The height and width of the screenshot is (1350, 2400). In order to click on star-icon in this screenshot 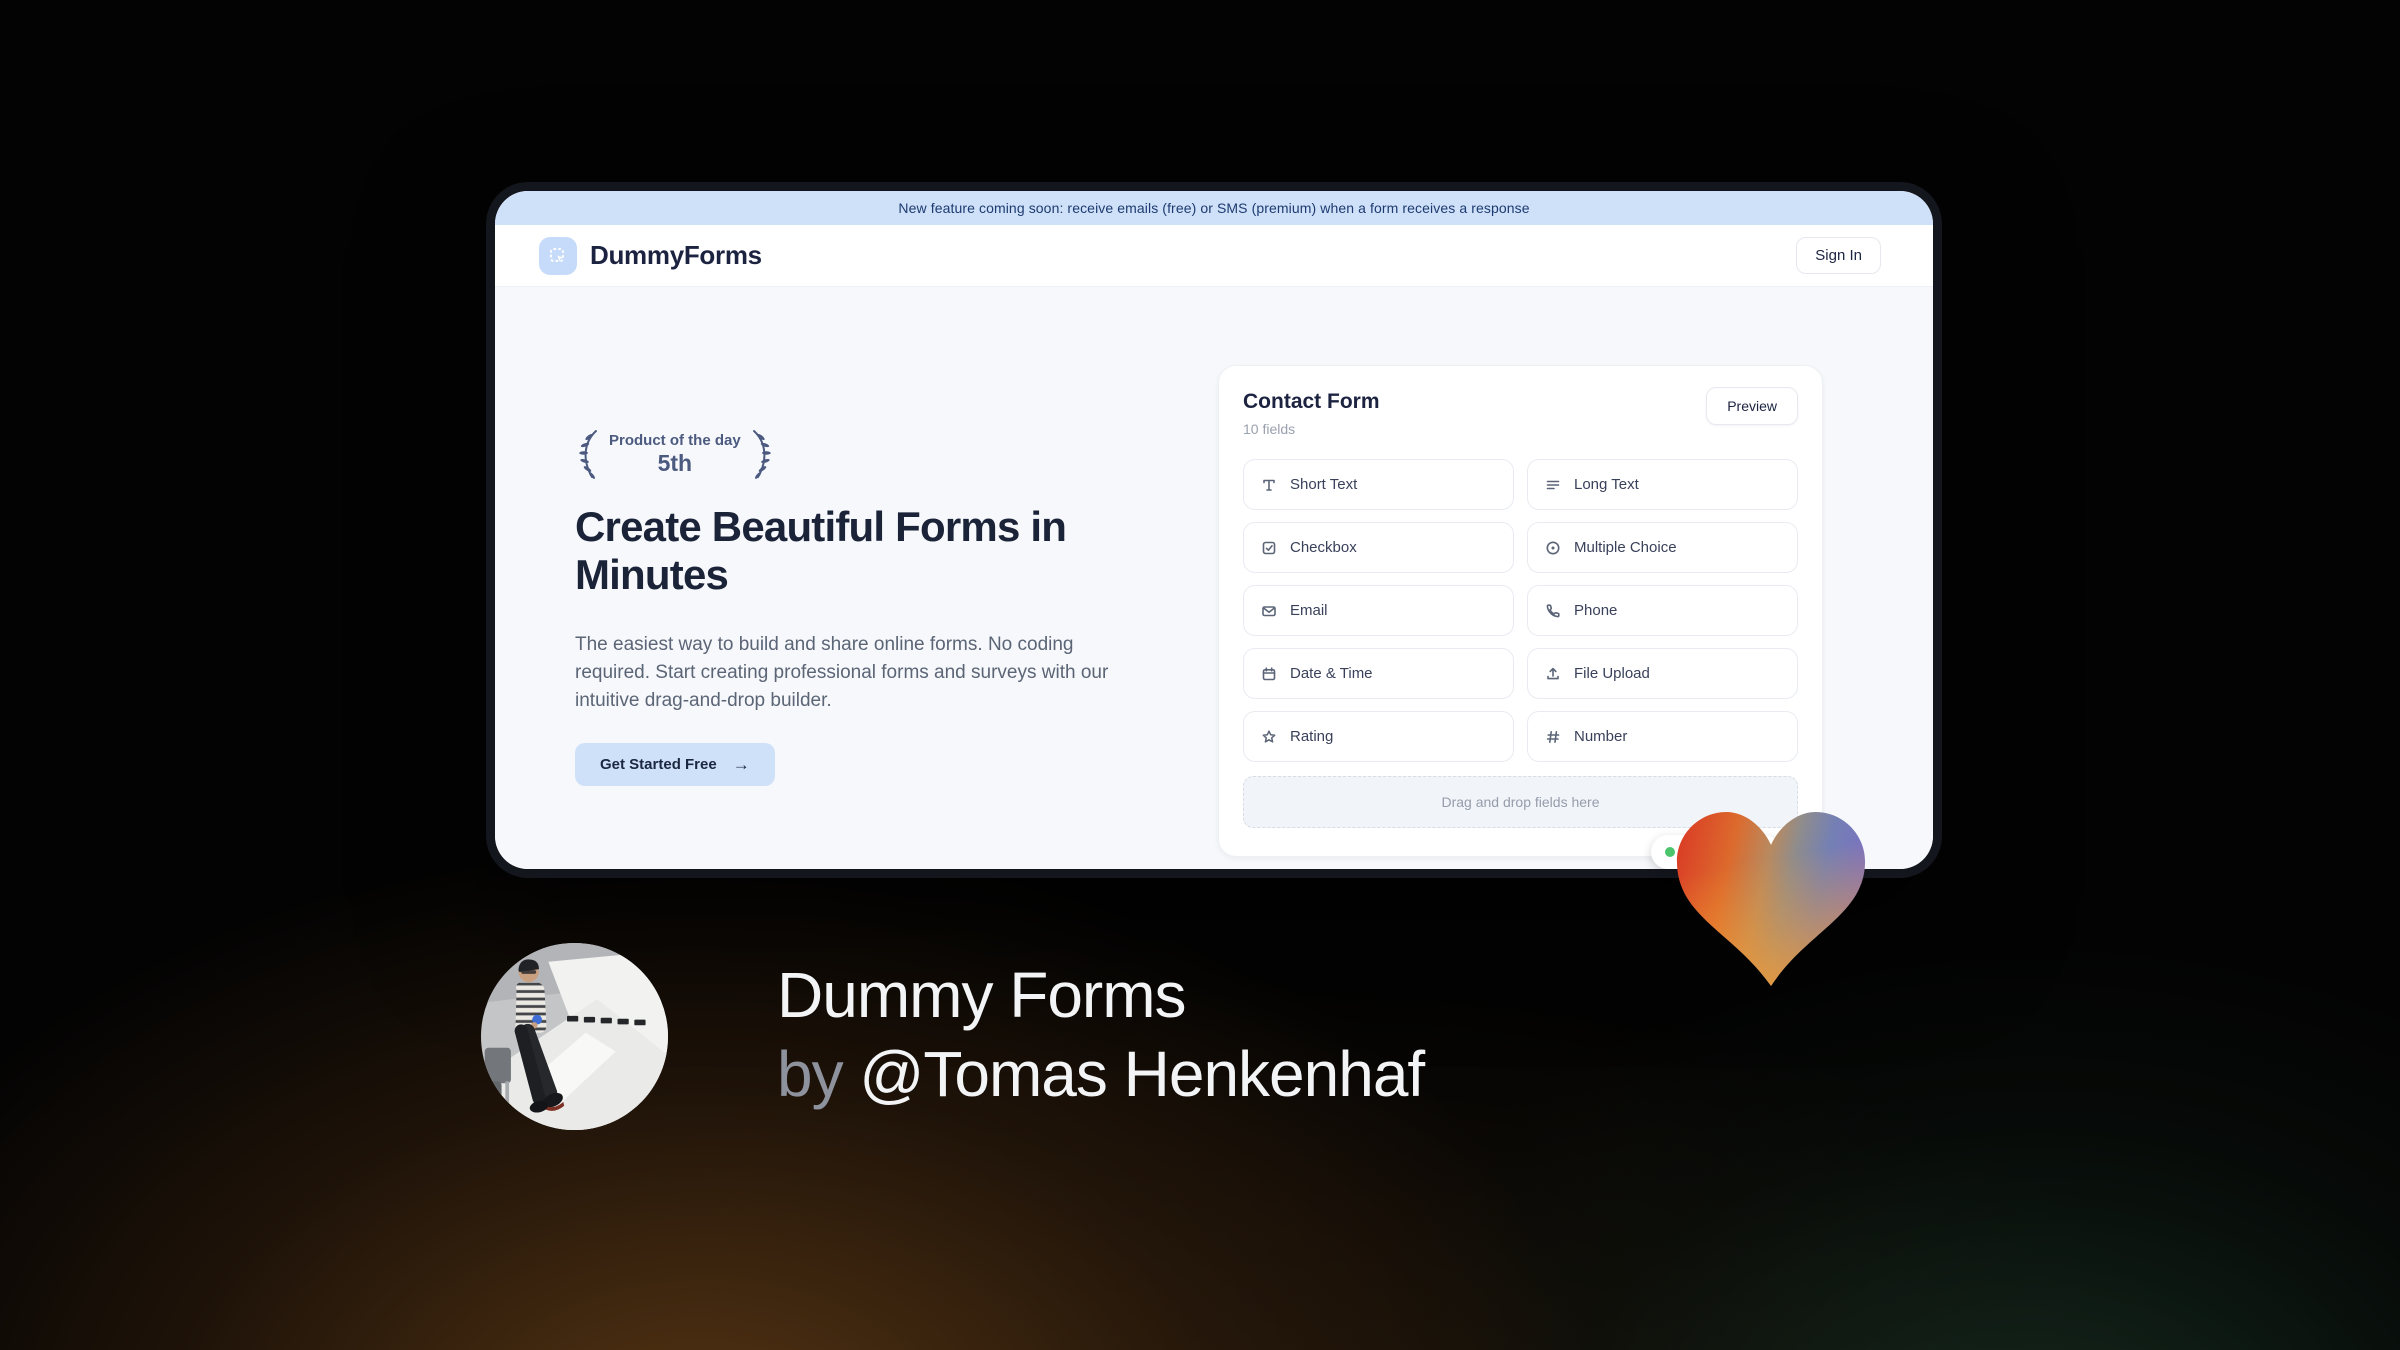, I will do `click(1269, 736)`.